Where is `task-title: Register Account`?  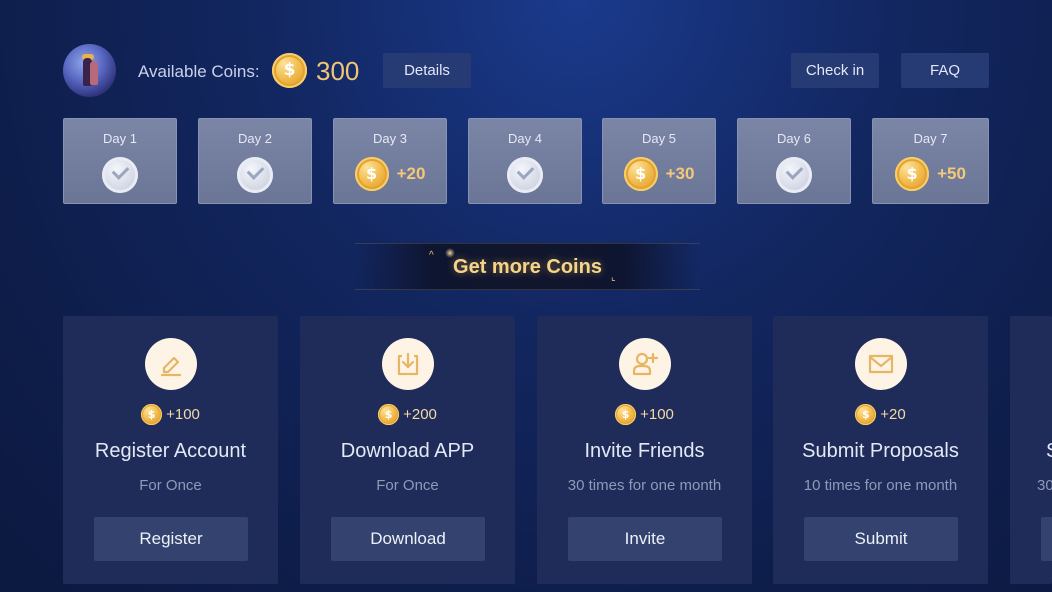
task-title: Register Account is located at coordinates (170, 451).